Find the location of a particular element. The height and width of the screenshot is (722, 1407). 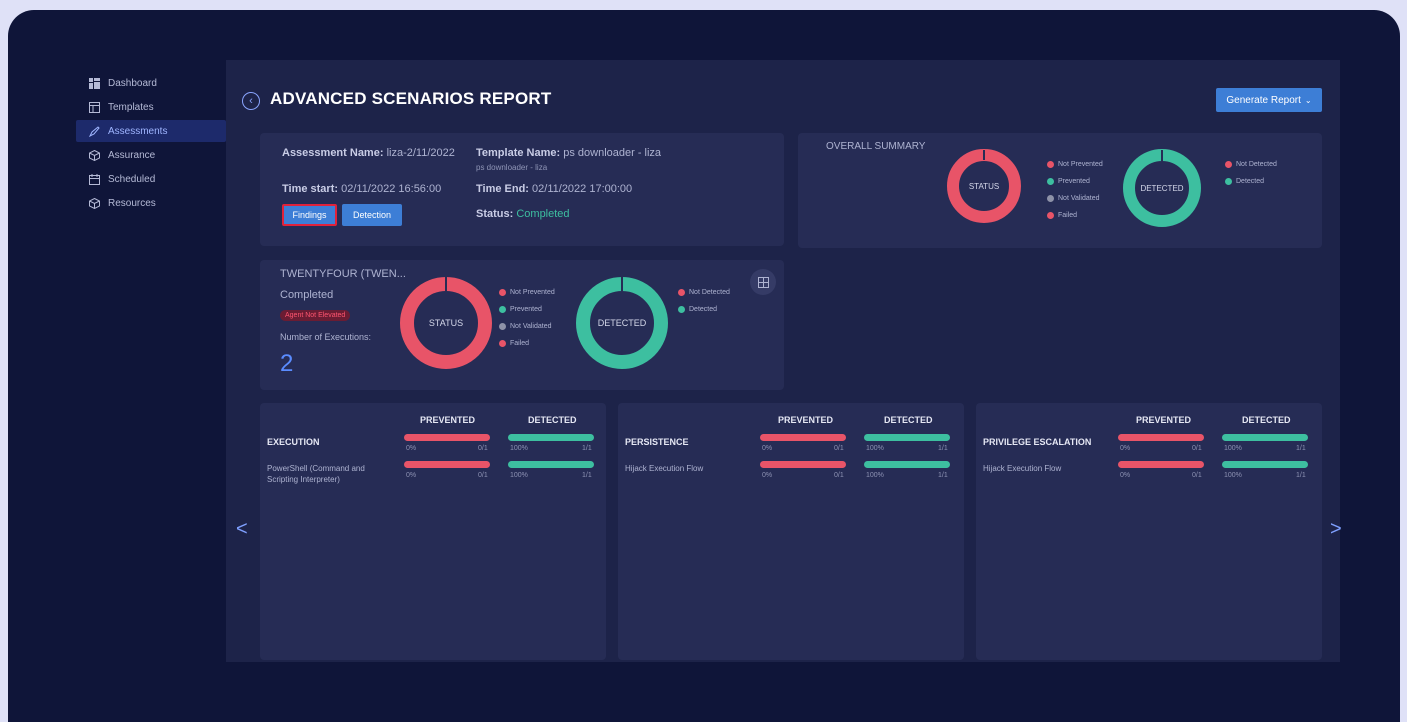

sidebar-item-resources: Resources is located at coordinates (151, 203).